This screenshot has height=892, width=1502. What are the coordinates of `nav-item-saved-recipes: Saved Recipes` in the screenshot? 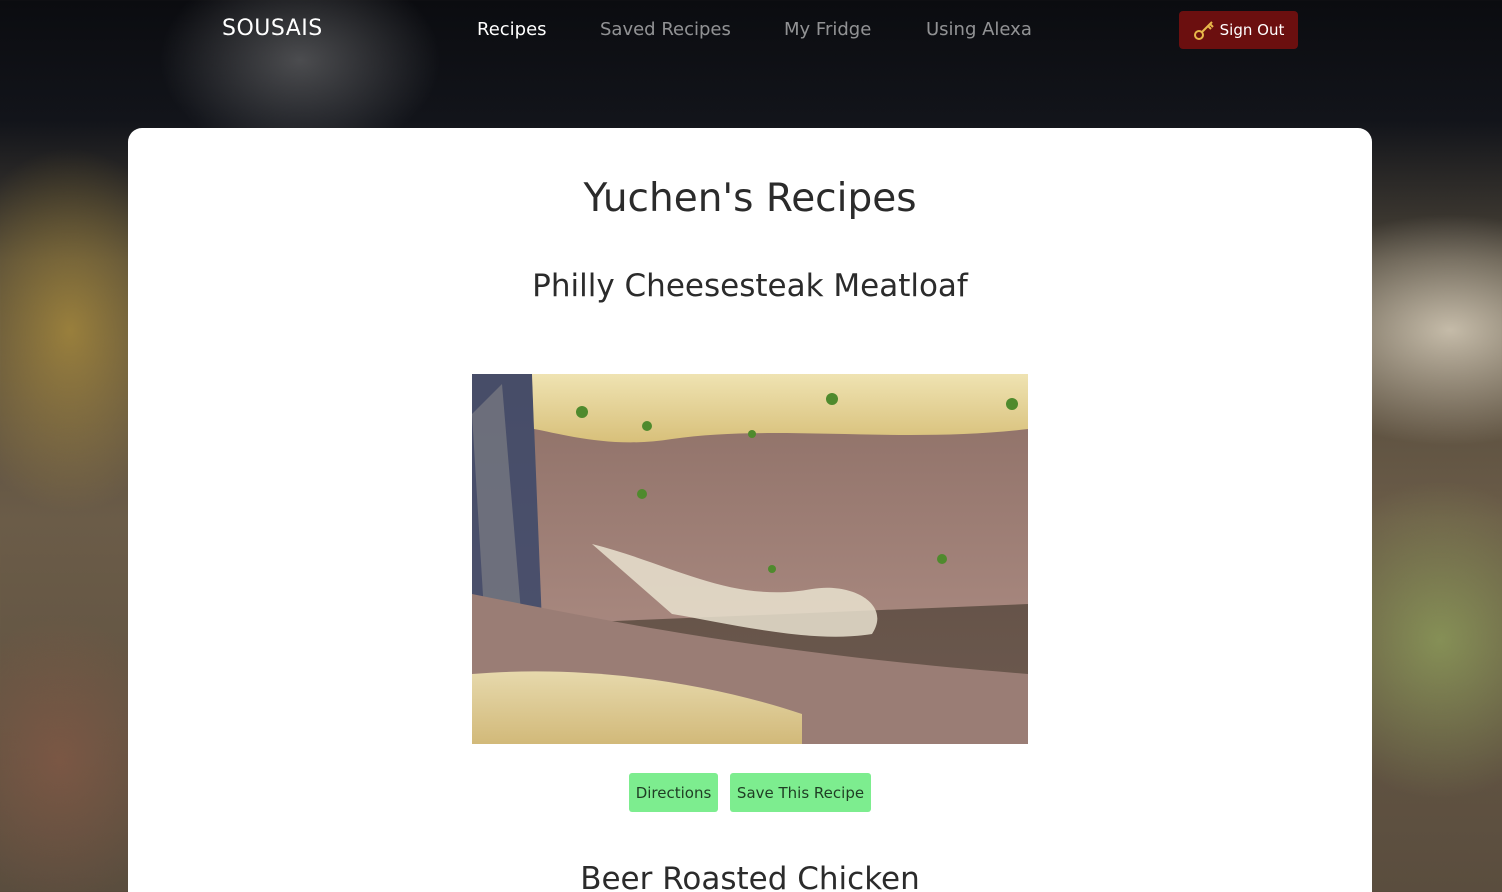 It's located at (665, 29).